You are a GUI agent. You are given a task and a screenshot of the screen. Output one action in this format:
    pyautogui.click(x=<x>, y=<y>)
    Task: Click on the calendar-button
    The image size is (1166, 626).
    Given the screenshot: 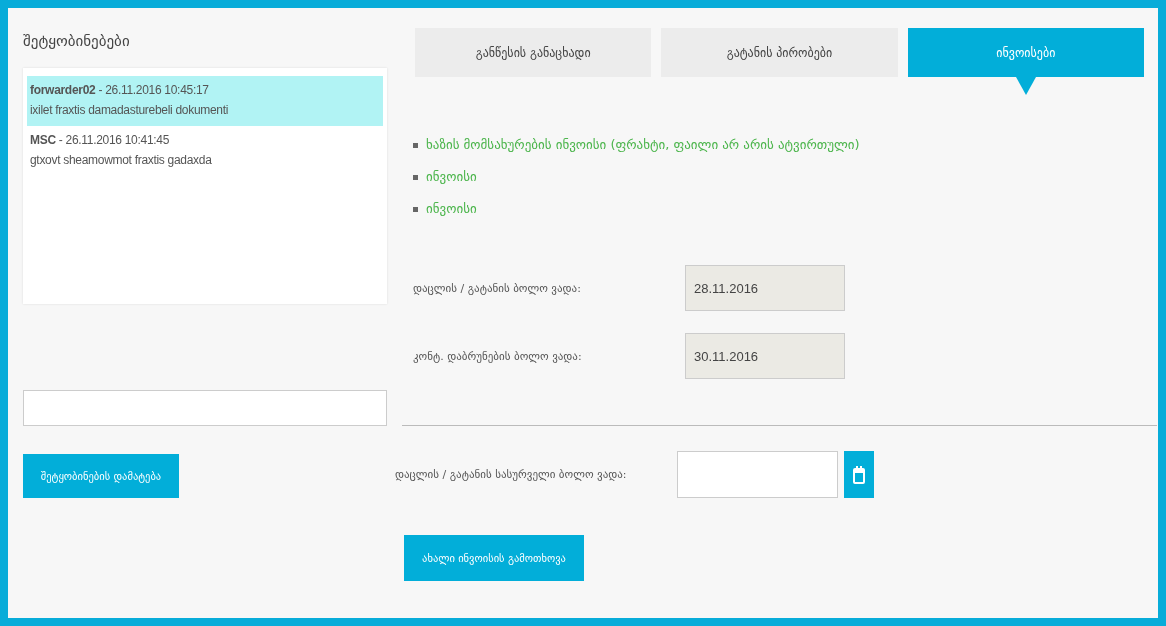 What is the action you would take?
    pyautogui.click(x=859, y=474)
    